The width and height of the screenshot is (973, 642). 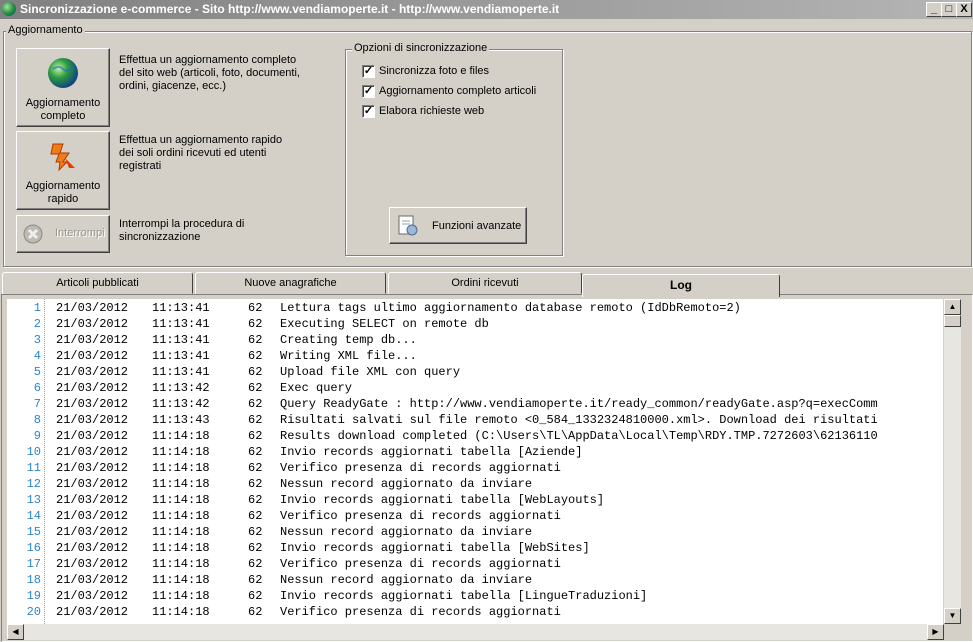 What do you see at coordinates (290, 283) in the screenshot?
I see `tab-nuove-anagrafiche: Nuove anagrafiche` at bounding box center [290, 283].